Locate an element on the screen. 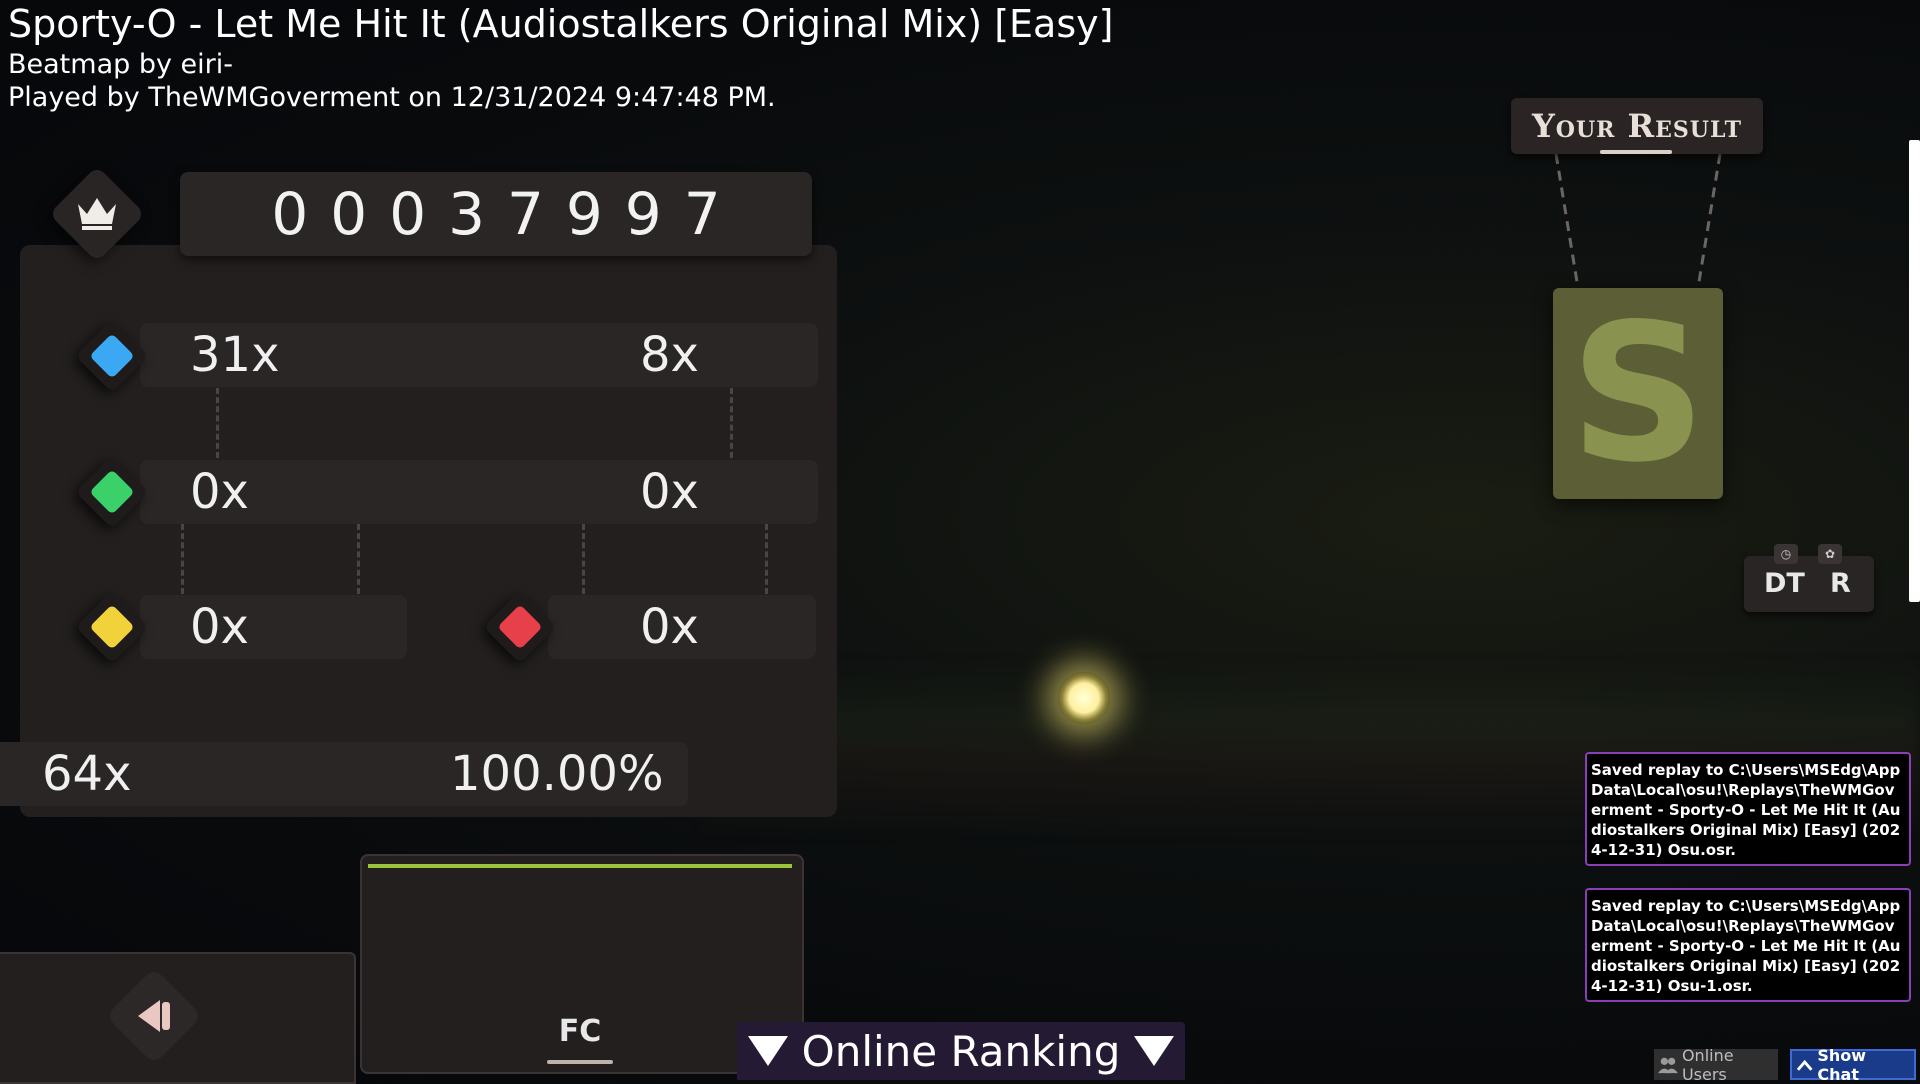  performance-graph-line is located at coordinates (580, 866).